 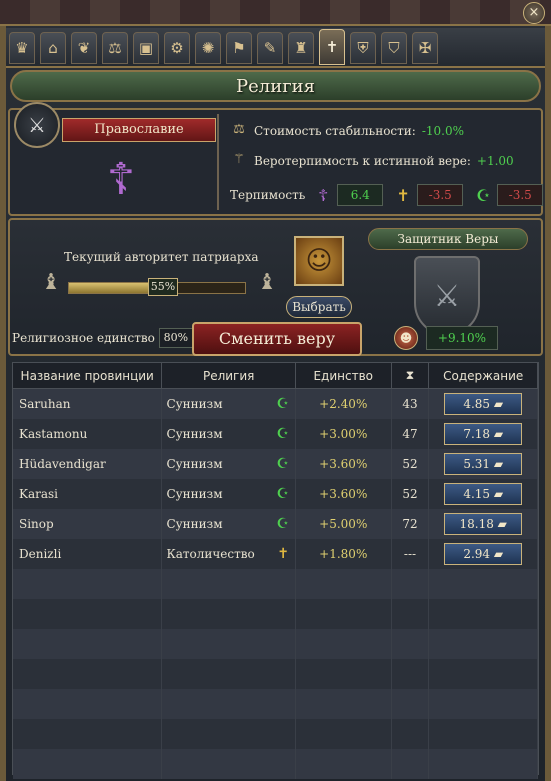 What do you see at coordinates (88, 524) in the screenshot?
I see `province-name: Sinop` at bounding box center [88, 524].